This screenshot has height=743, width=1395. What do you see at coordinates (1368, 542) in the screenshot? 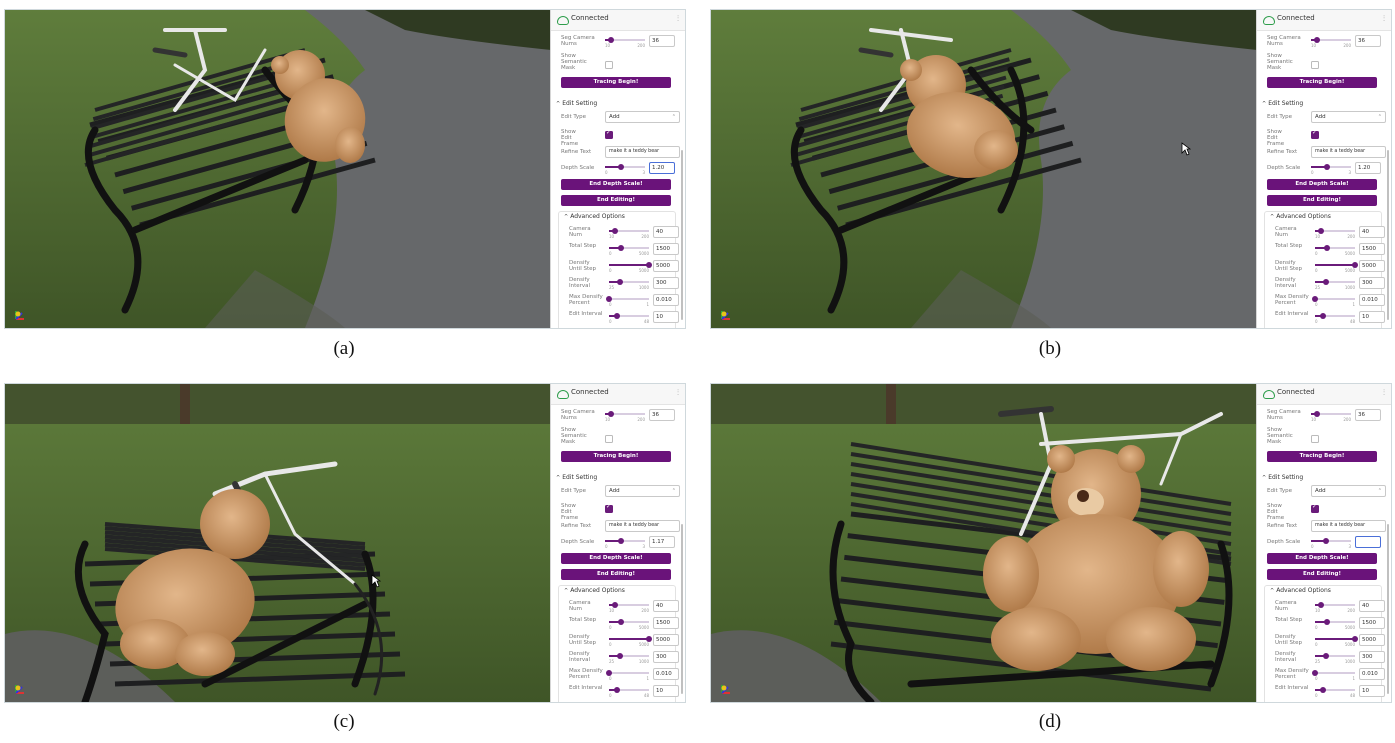
I see `depth-scale-input` at bounding box center [1368, 542].